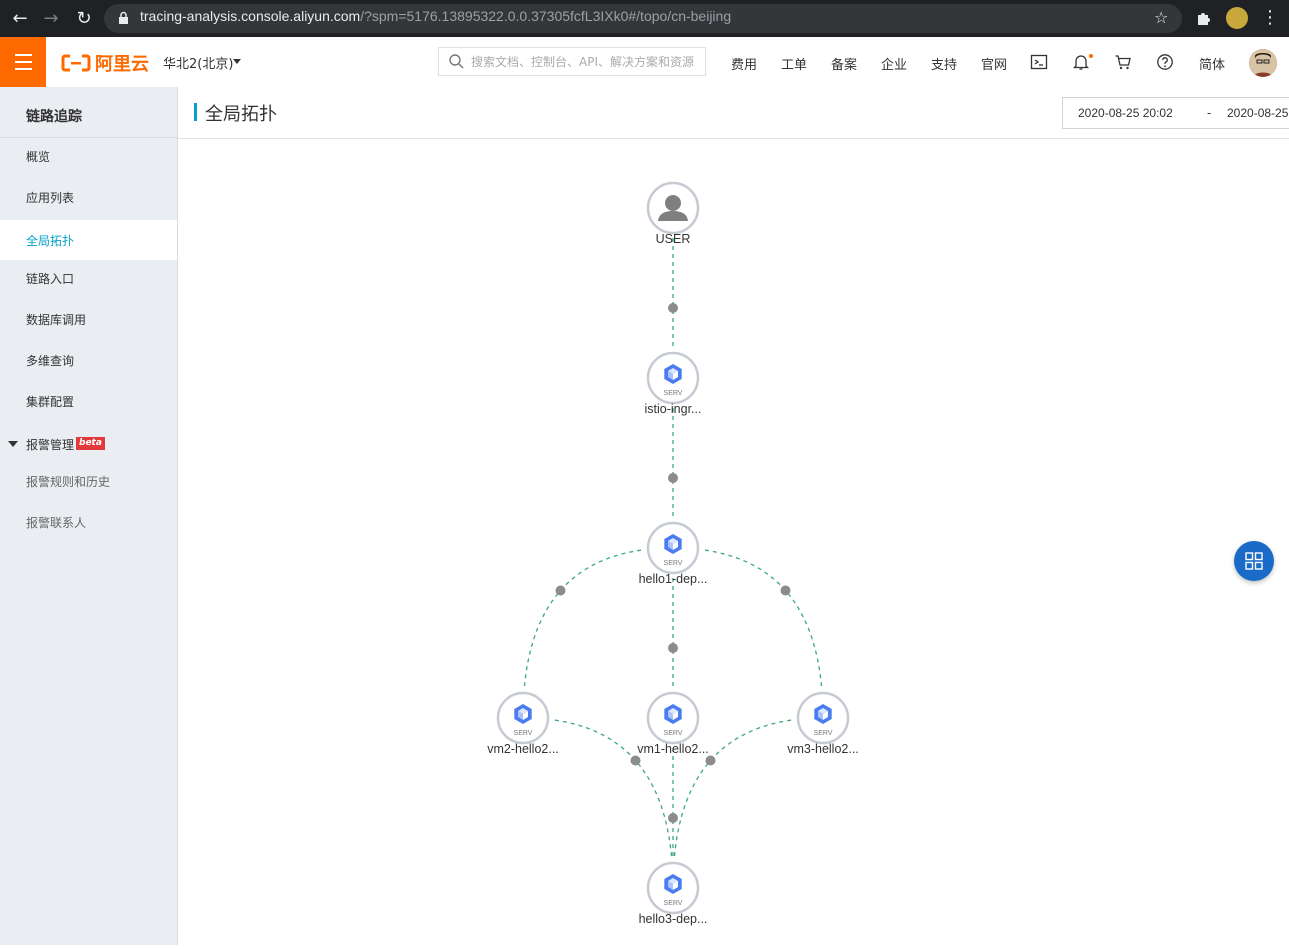 This screenshot has height=949, width=1289. I want to click on region-selector: 华北2(北京), so click(198, 62).